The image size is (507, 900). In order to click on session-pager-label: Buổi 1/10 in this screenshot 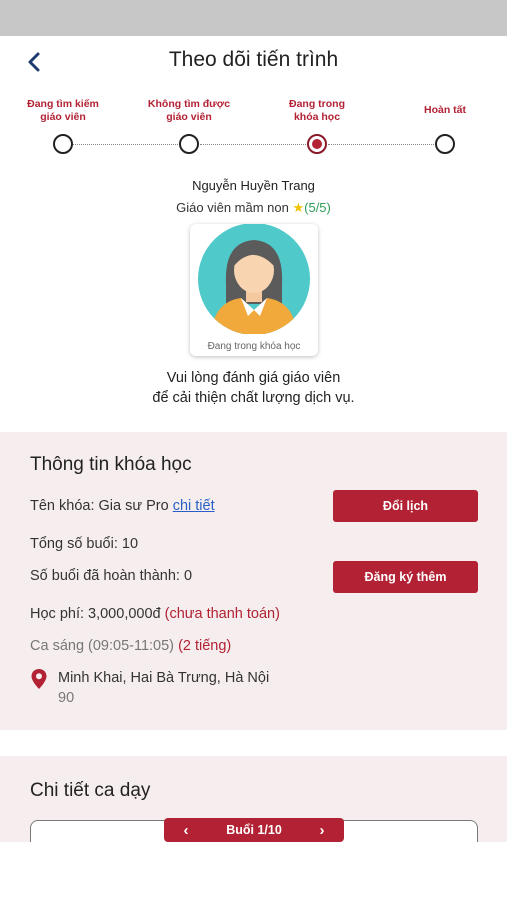, I will do `click(254, 830)`.